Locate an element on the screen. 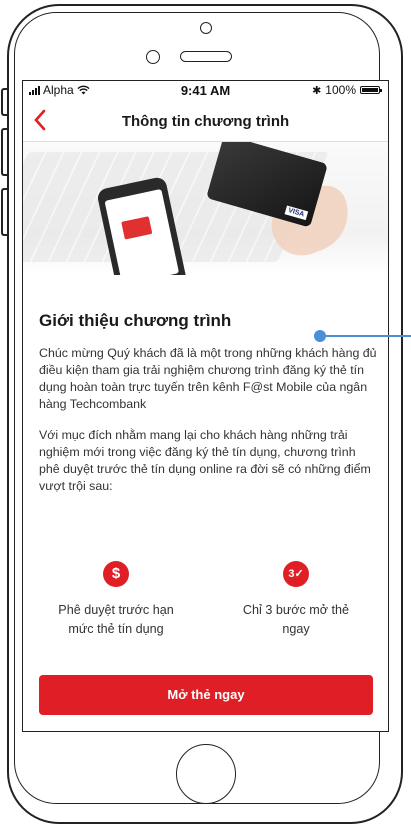 The width and height of the screenshot is (411, 828). speaker is located at coordinates (206, 56).